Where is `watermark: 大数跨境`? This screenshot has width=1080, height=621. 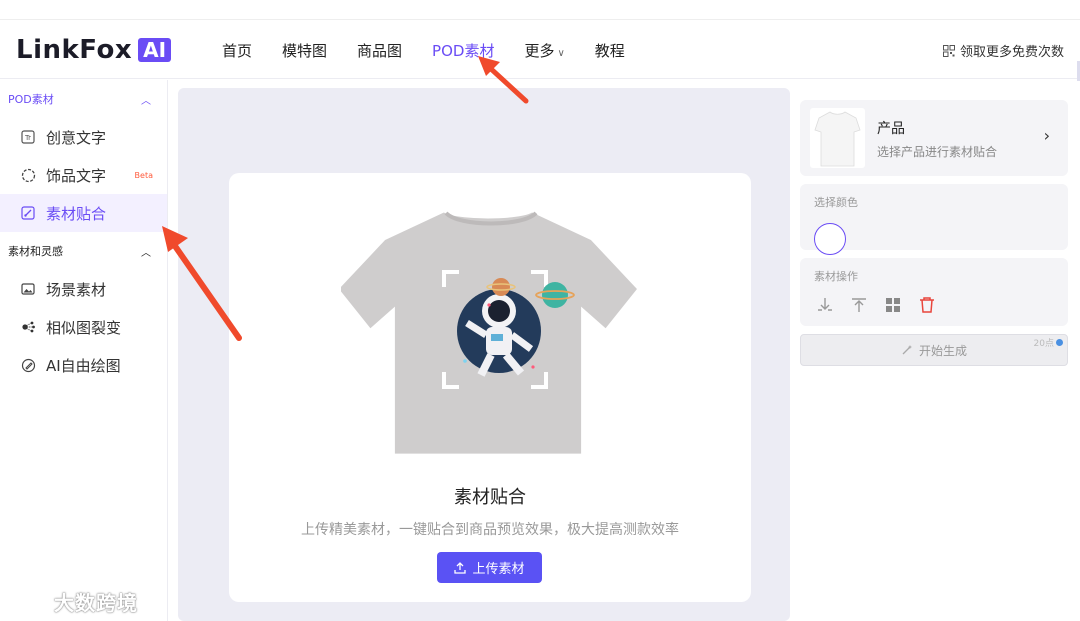 watermark: 大数跨境 is located at coordinates (73, 601).